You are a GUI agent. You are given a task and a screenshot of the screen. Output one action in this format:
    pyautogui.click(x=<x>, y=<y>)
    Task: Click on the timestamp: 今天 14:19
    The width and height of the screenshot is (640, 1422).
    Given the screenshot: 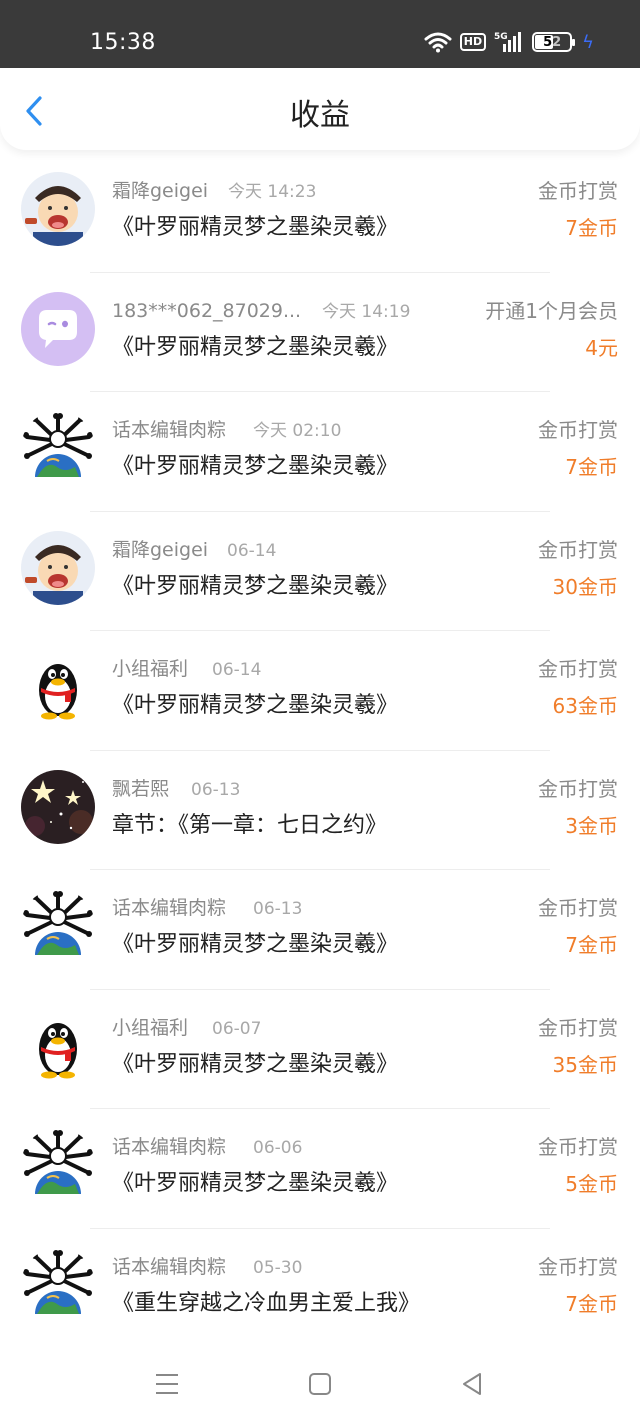 What is the action you would take?
    pyautogui.click(x=366, y=311)
    